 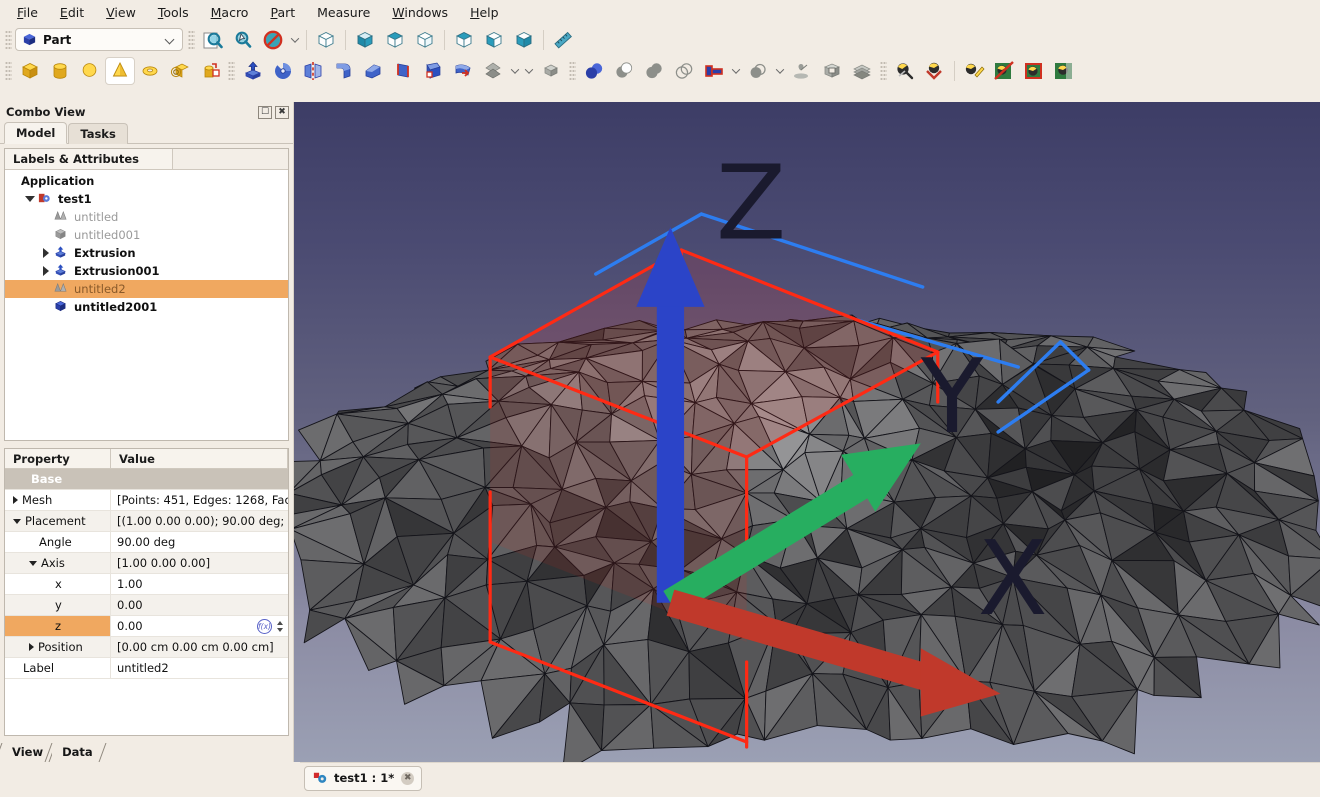 What do you see at coordinates (515, 71) in the screenshot?
I see `section-dropdown` at bounding box center [515, 71].